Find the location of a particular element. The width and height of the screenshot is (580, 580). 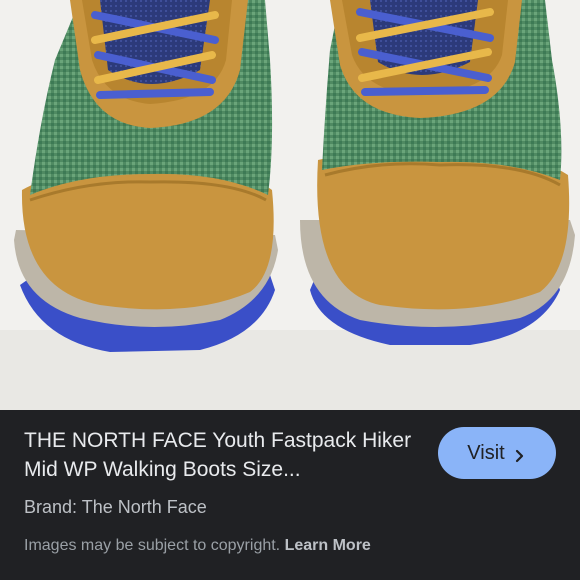

brand-label: Brand: The North Face is located at coordinates (115, 507).